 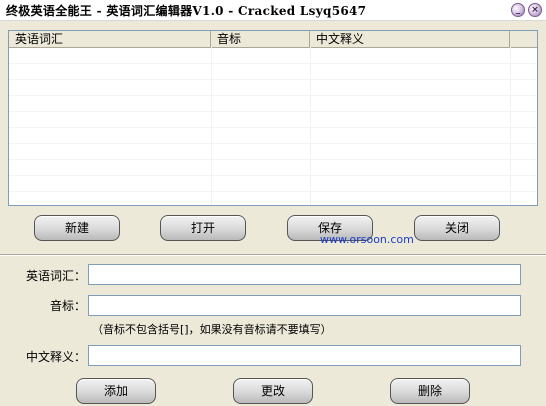 I want to click on minimize-icon: _, so click(x=518, y=10).